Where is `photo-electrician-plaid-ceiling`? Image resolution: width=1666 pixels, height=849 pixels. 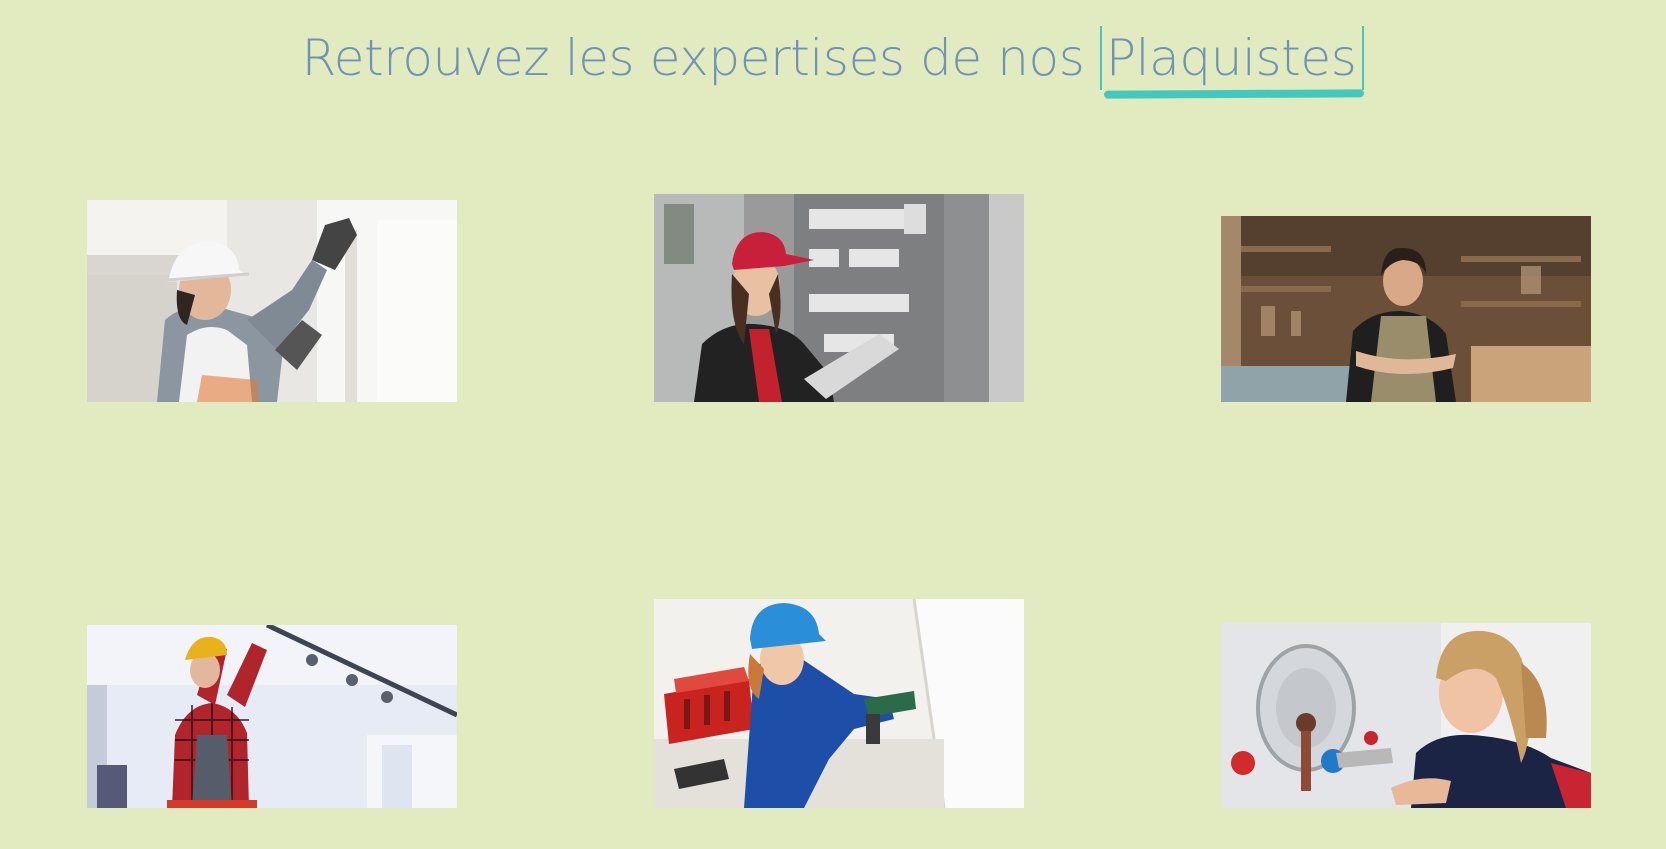 photo-electrician-plaid-ceiling is located at coordinates (272, 716).